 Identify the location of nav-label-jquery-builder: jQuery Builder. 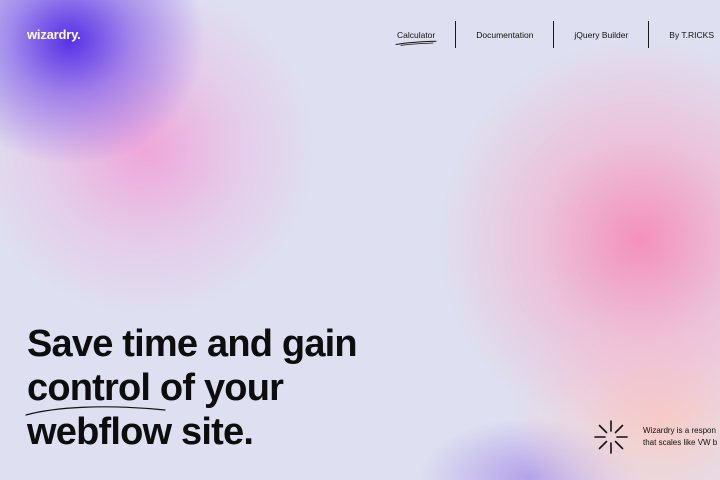
(601, 34).